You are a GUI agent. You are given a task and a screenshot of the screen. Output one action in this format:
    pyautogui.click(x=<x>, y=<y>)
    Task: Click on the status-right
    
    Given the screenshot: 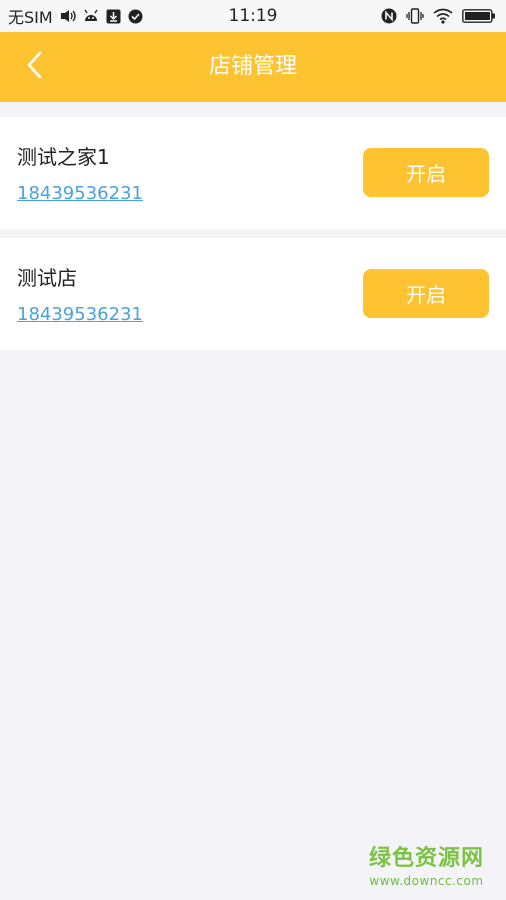 What is the action you would take?
    pyautogui.click(x=438, y=16)
    